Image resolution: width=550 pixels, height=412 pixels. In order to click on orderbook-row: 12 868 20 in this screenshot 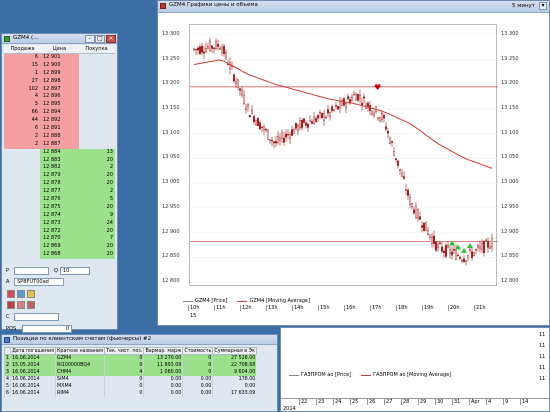, I will do `click(59, 255)`.